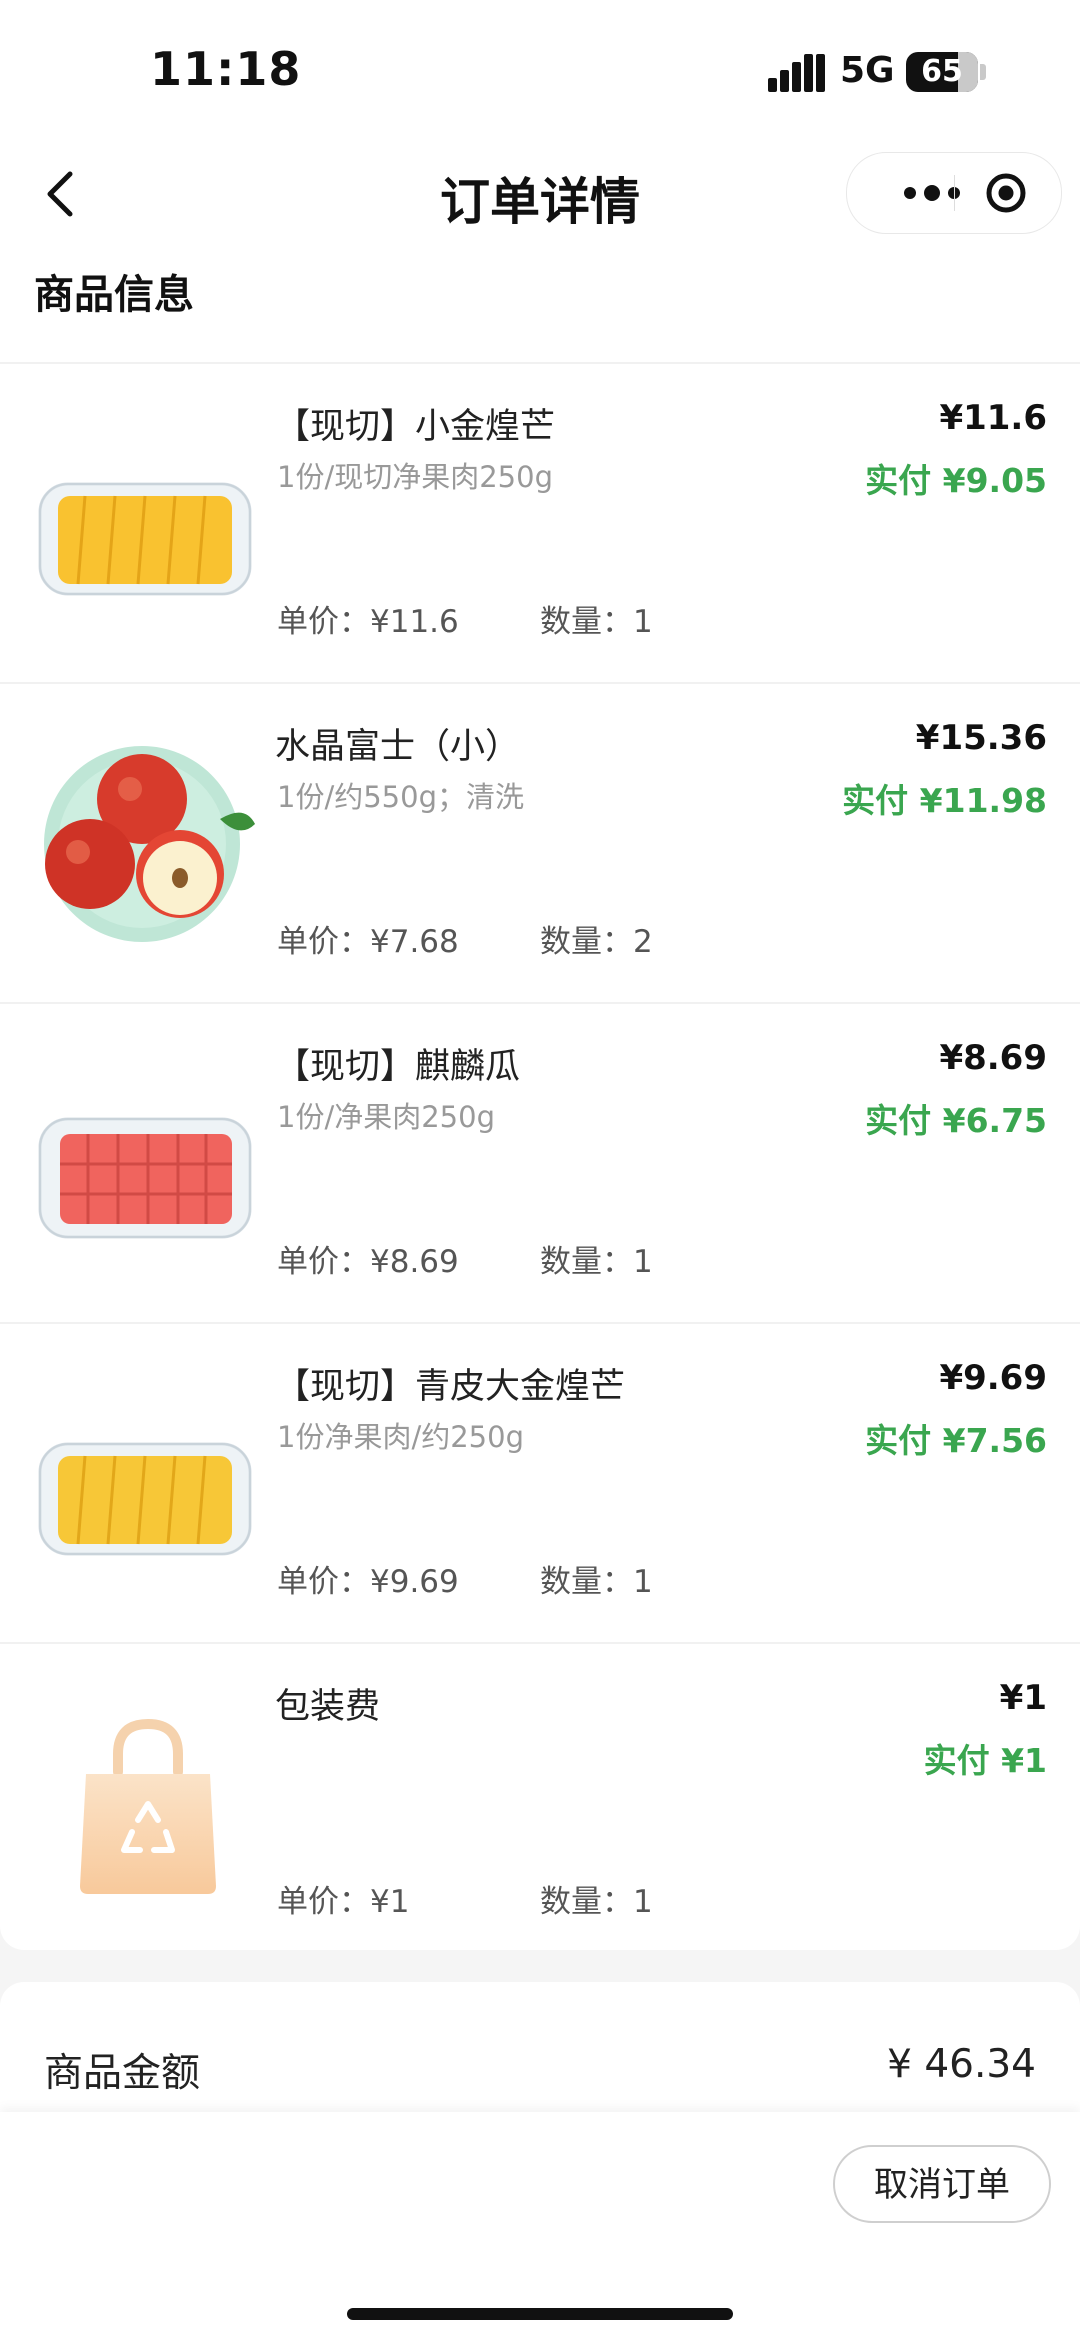 Image resolution: width=1080 pixels, height=2341 pixels. Describe the element at coordinates (993, 418) in the screenshot. I see `item-price: ¥11.6` at that location.